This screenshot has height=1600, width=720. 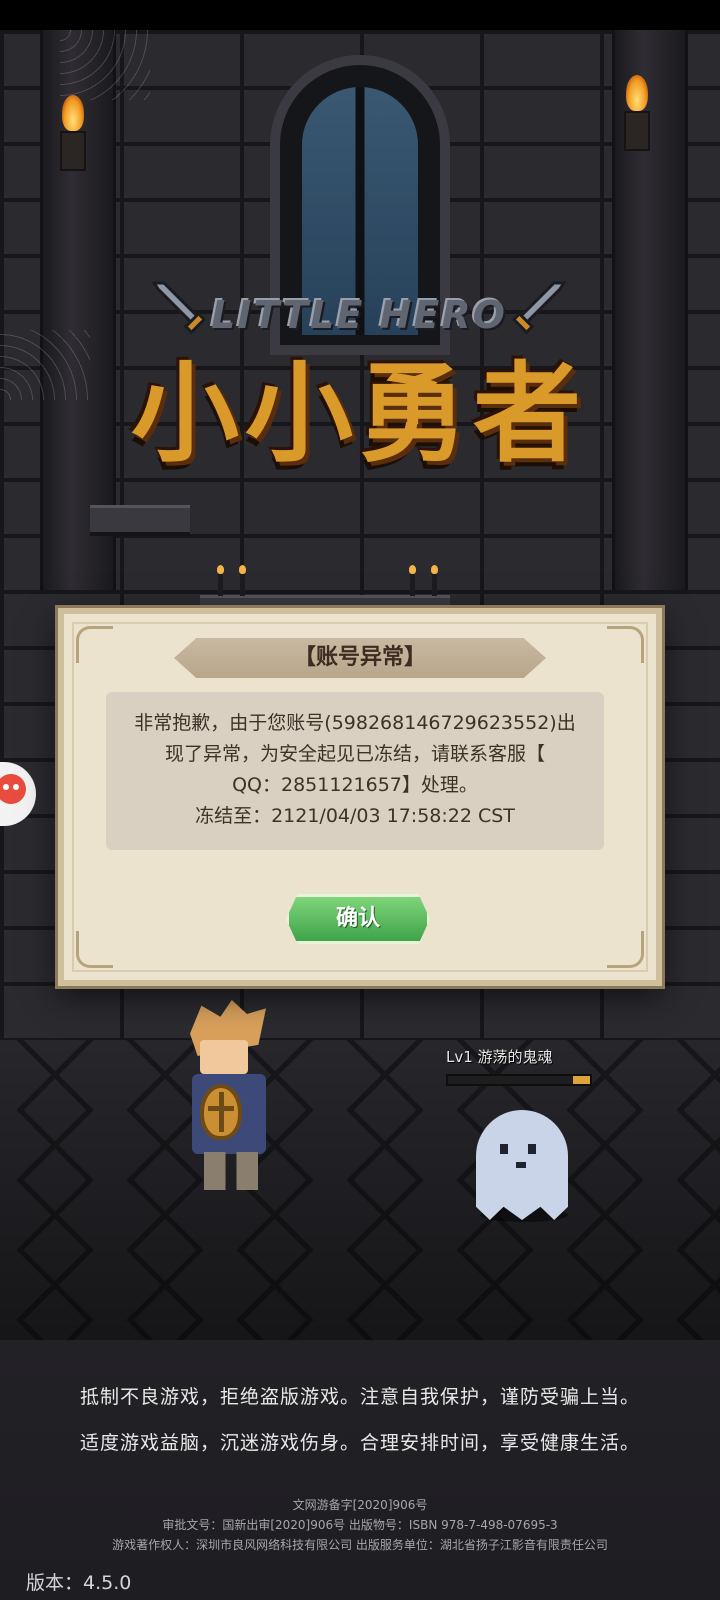 What do you see at coordinates (519, 1080) in the screenshot?
I see `enemy-health-bar` at bounding box center [519, 1080].